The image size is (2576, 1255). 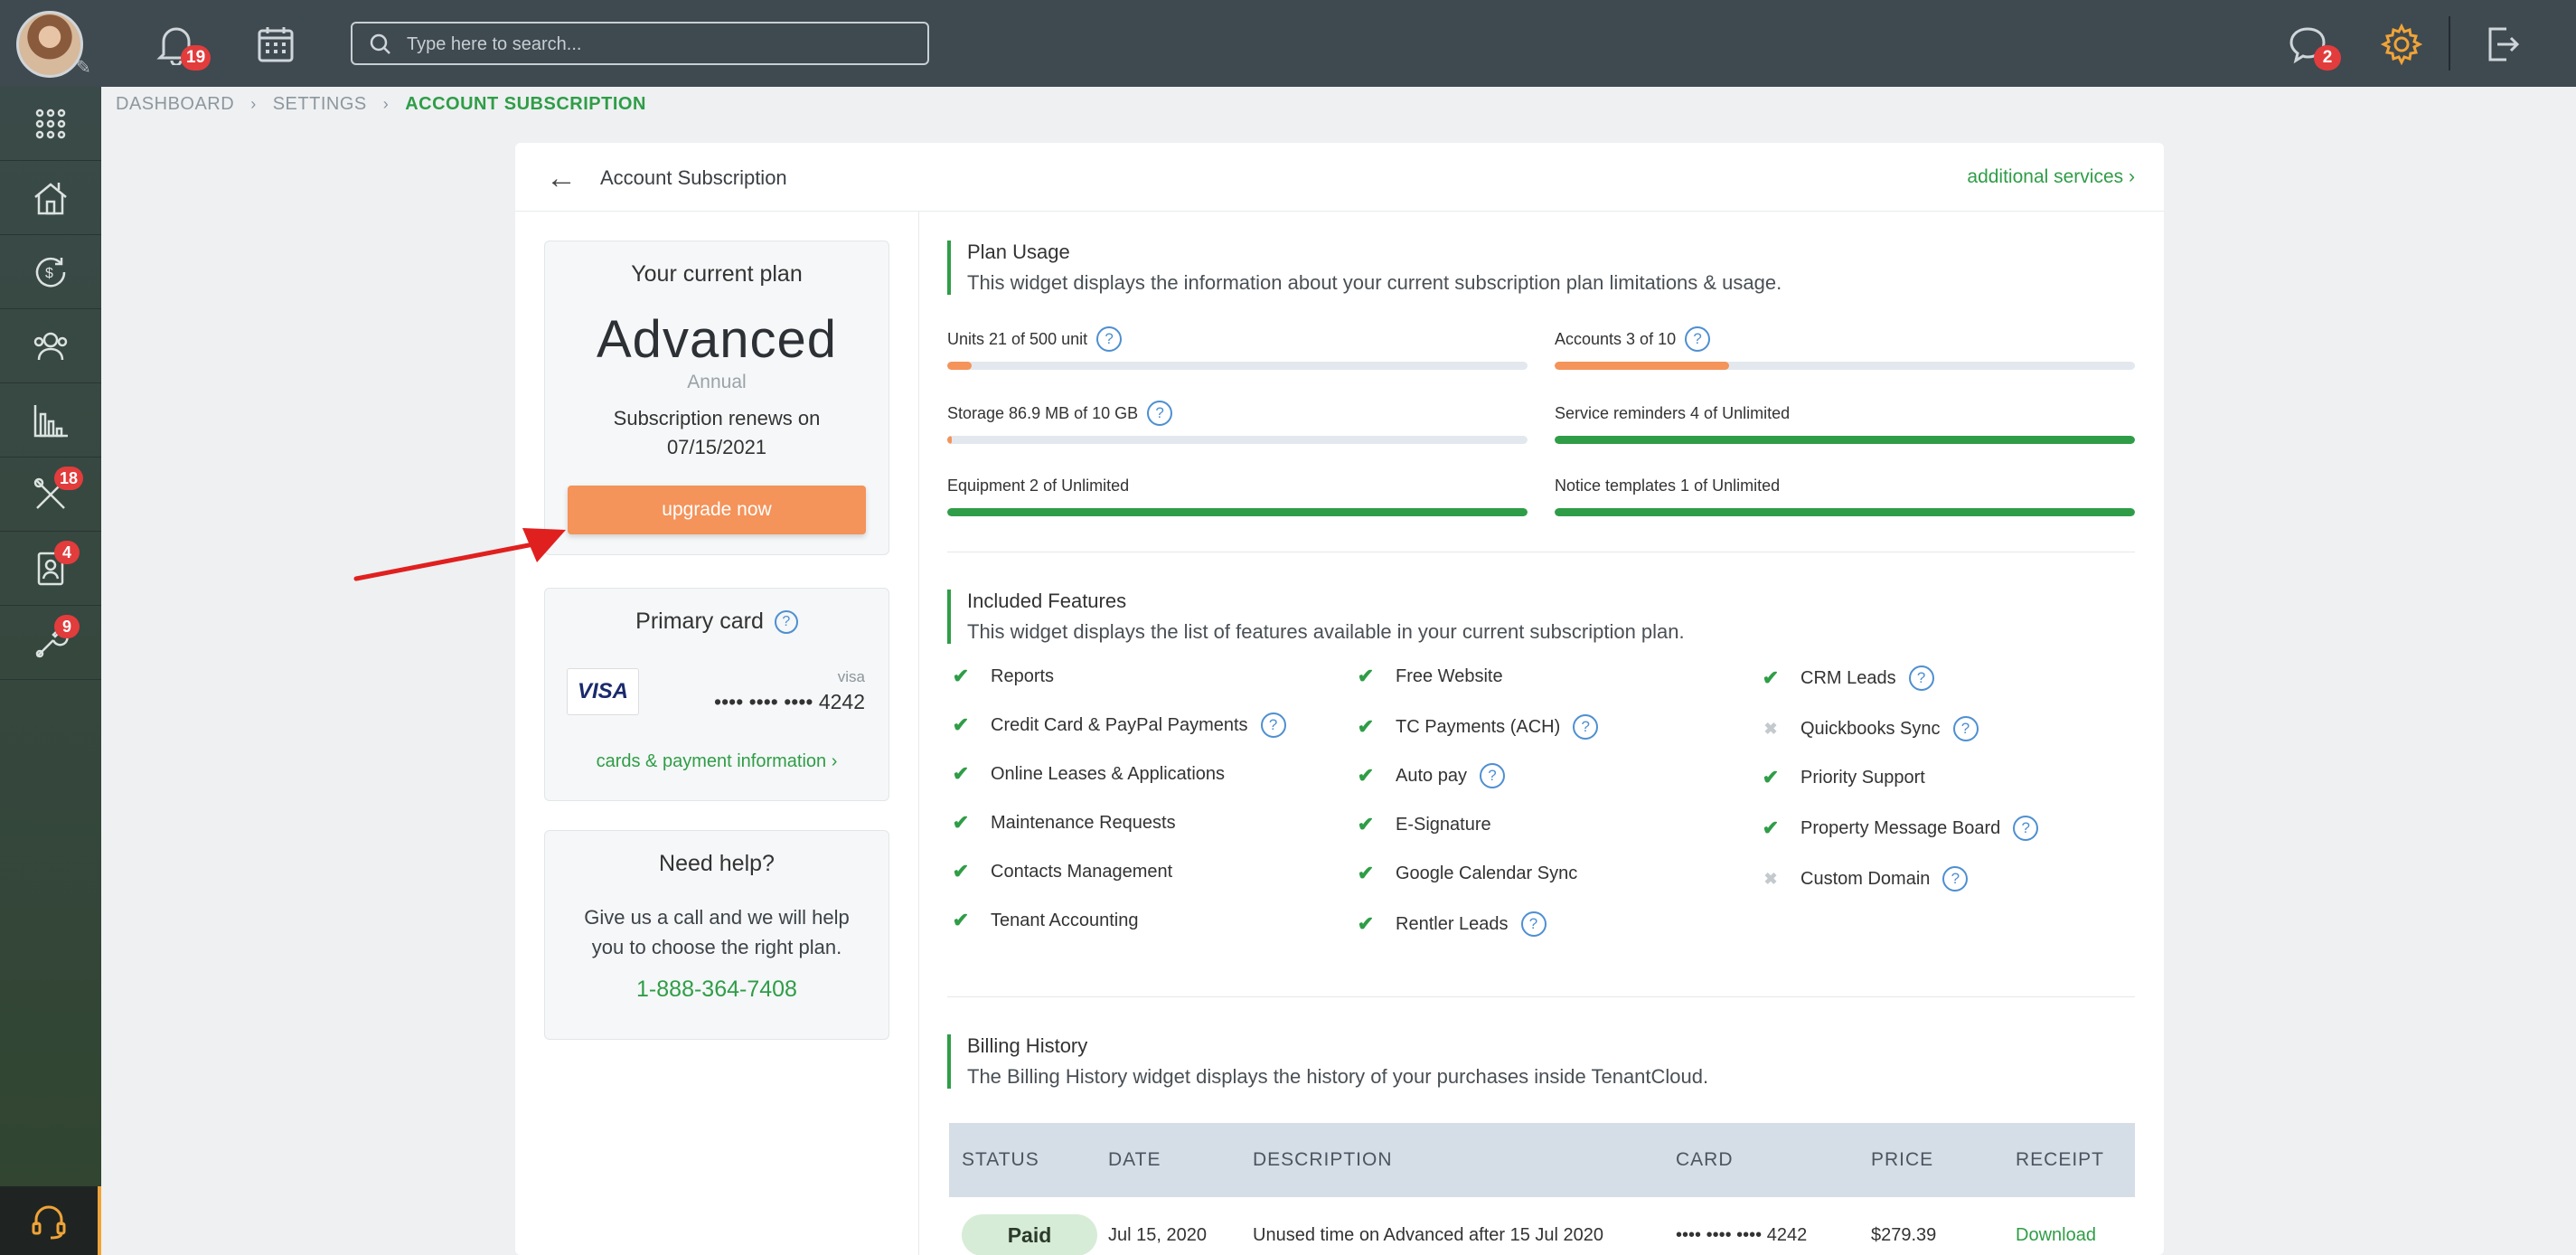 What do you see at coordinates (717, 340) in the screenshot?
I see `plan-name: Advanced` at bounding box center [717, 340].